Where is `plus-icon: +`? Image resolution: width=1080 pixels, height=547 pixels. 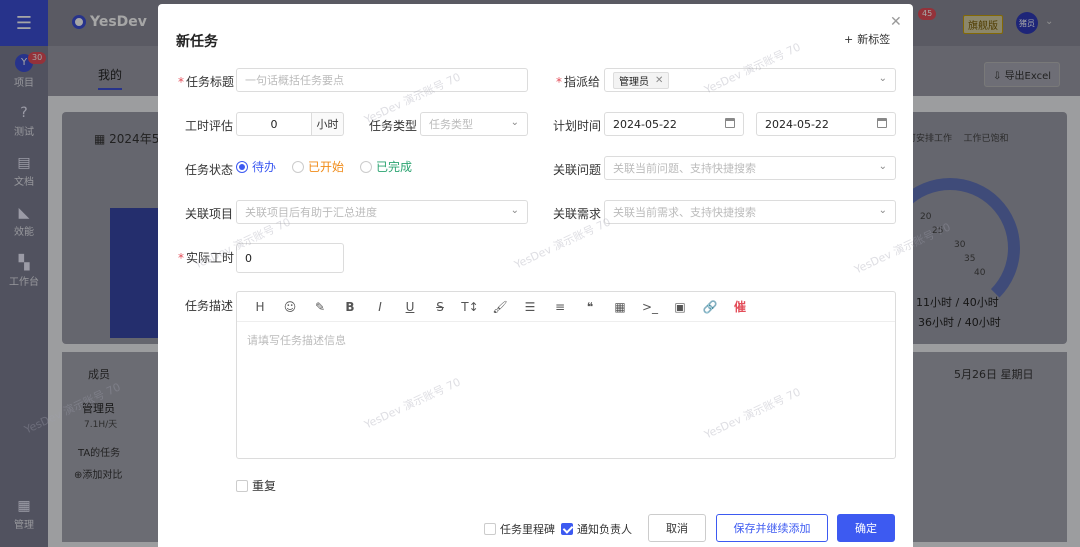
plus-icon: + is located at coordinates (849, 39).